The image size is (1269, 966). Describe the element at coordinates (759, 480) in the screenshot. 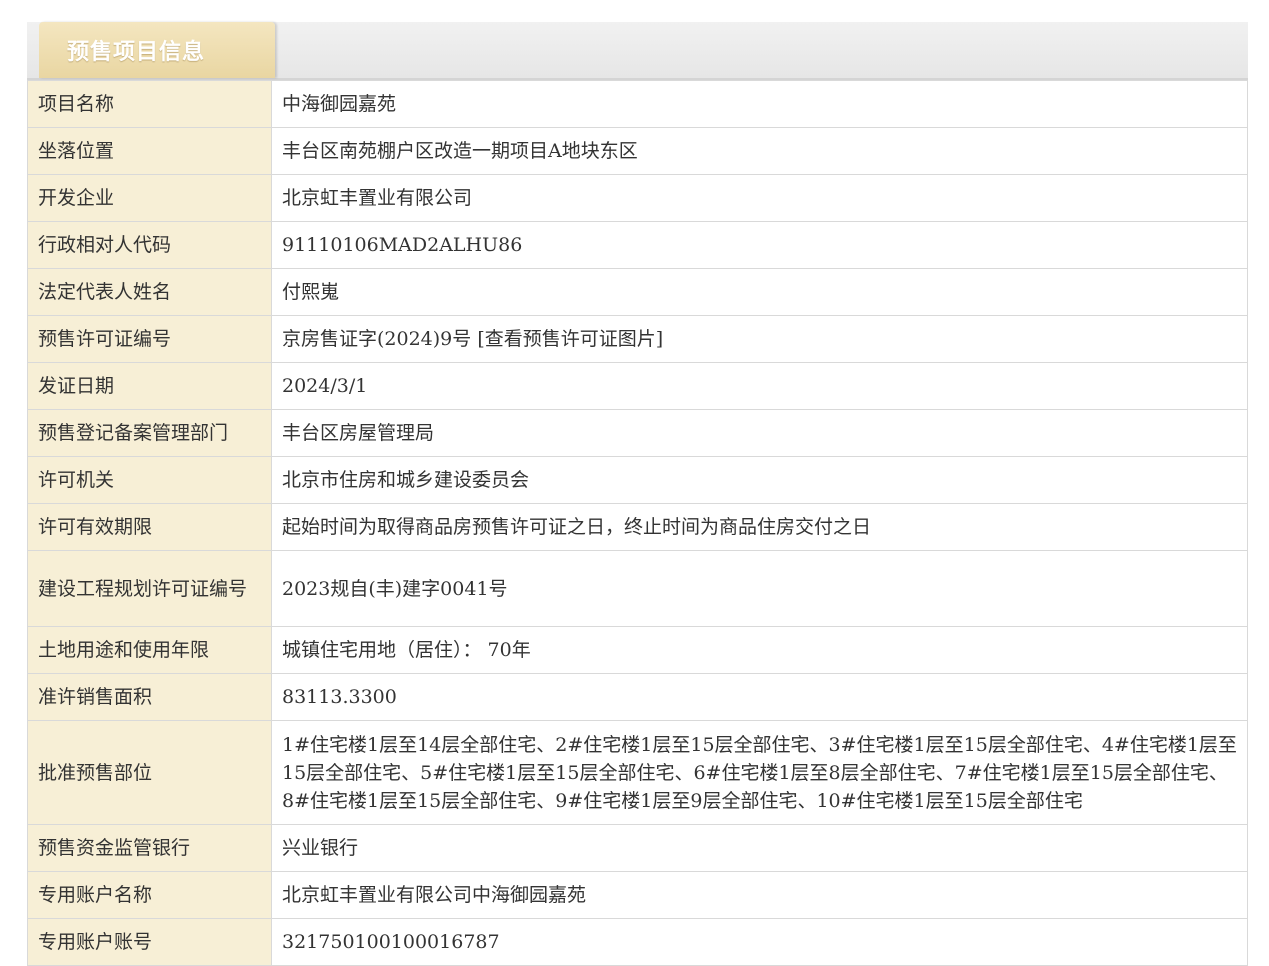

I see `row-value-authority: 北京市住房和城乡建设委员会` at that location.